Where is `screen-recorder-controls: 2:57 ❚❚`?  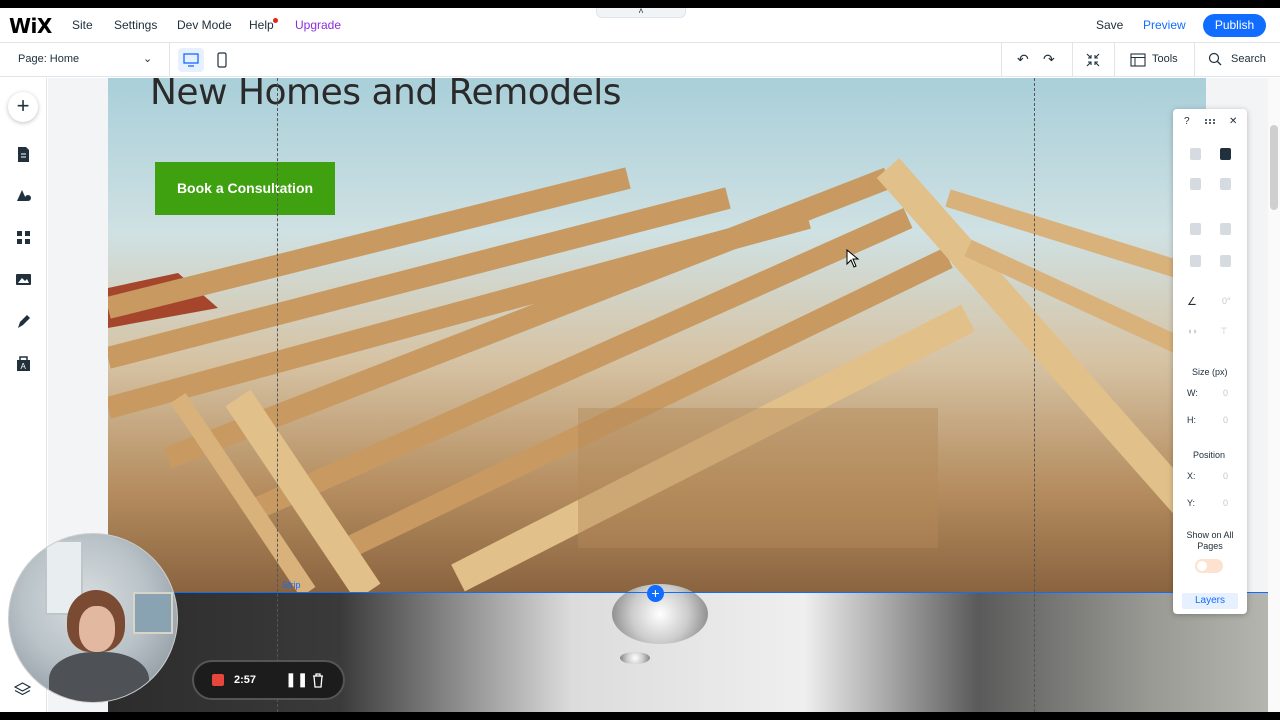 screen-recorder-controls: 2:57 ❚❚ is located at coordinates (268, 680).